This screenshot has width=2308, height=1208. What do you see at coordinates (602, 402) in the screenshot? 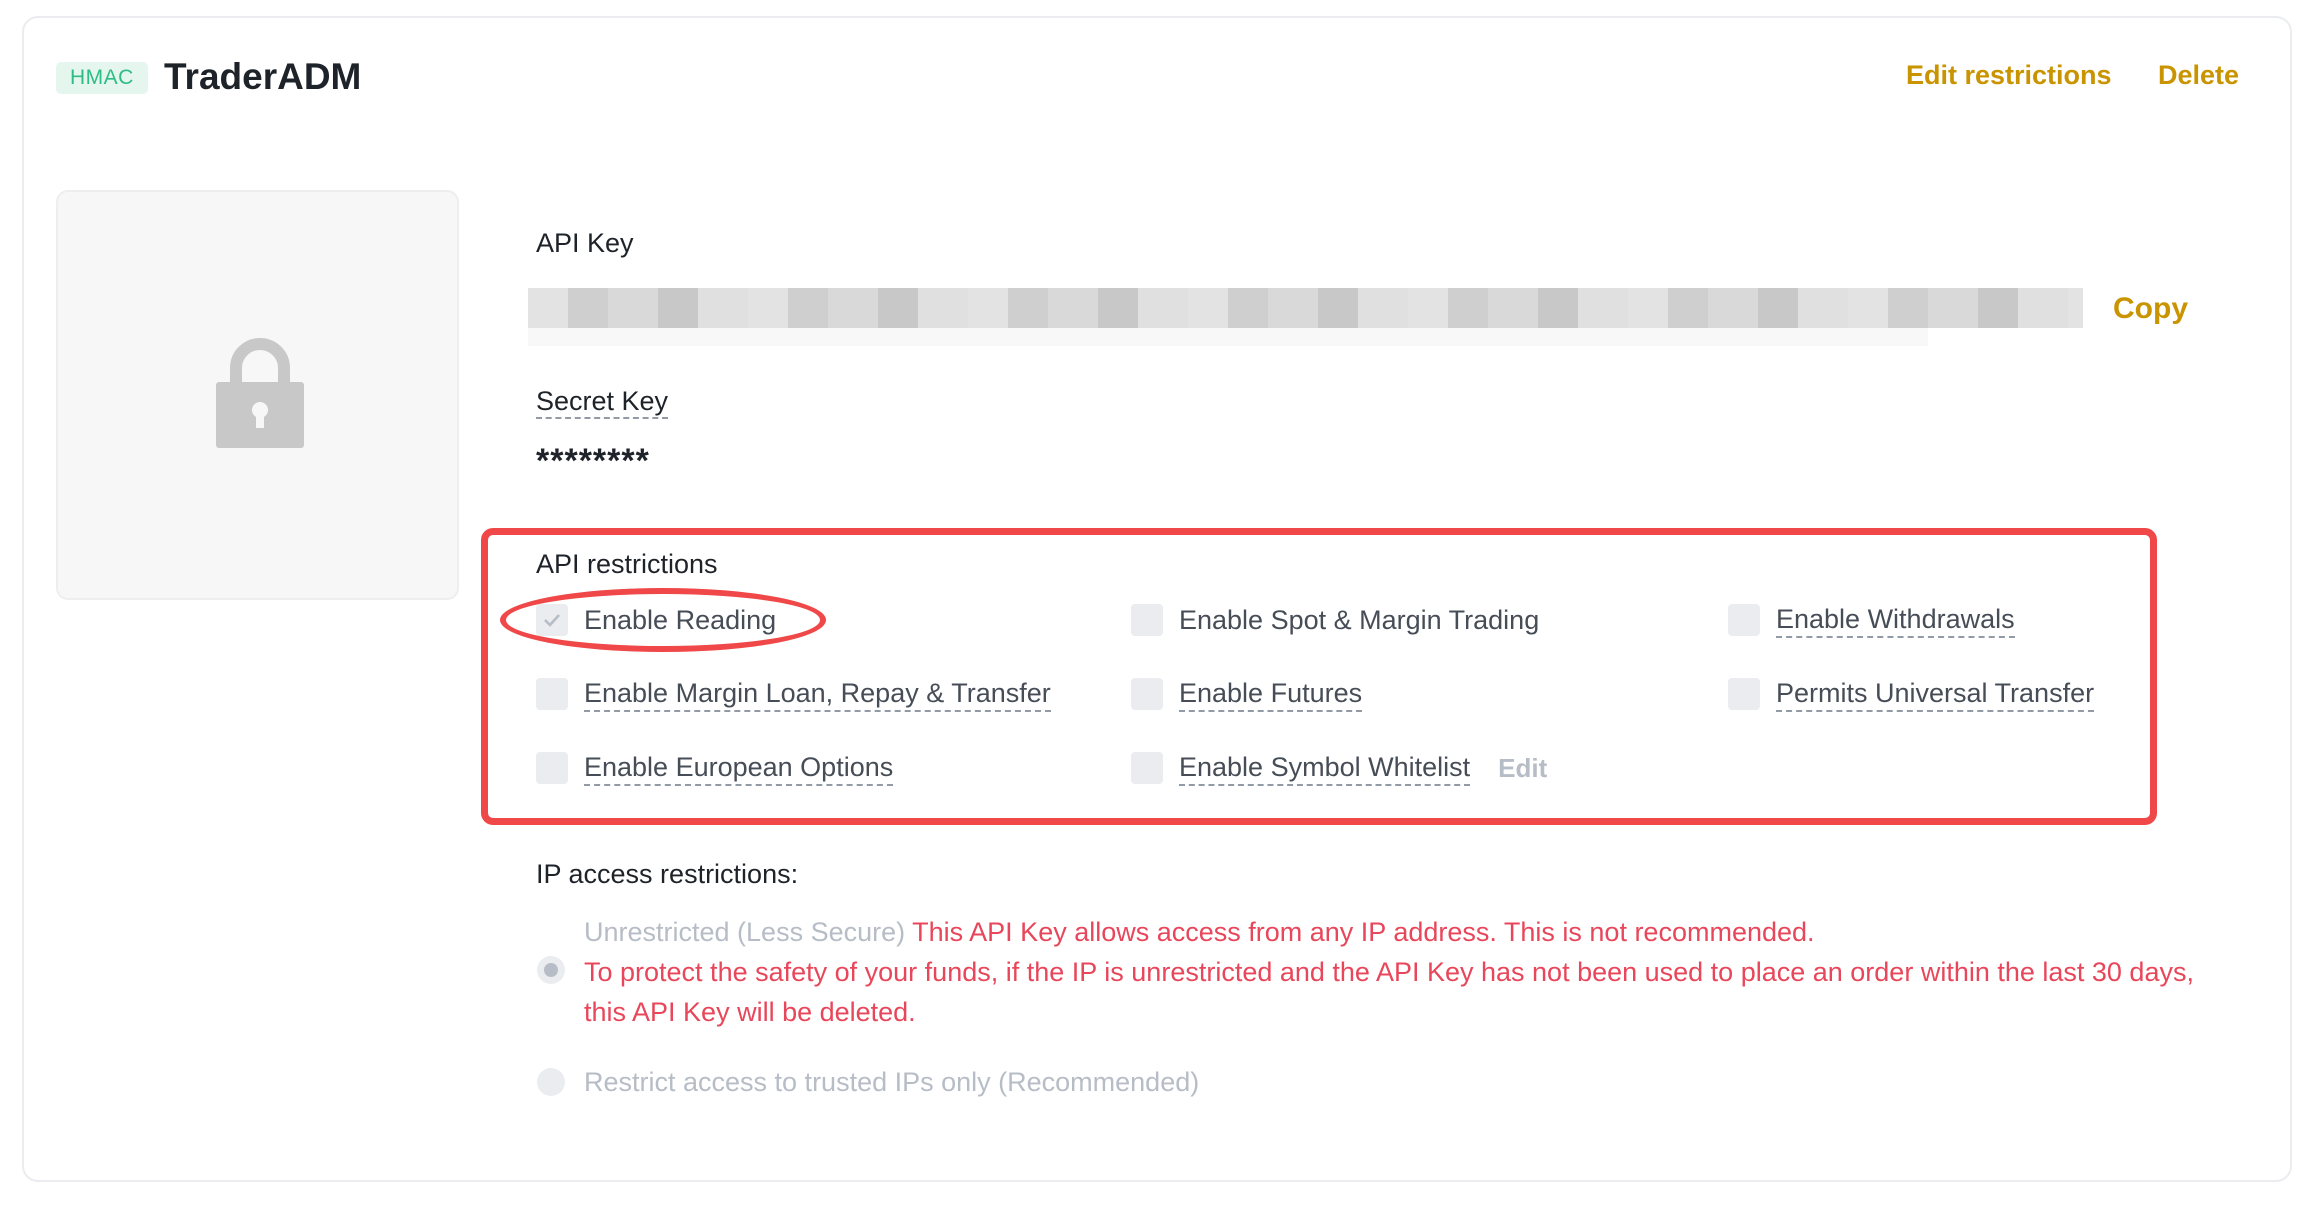
I see `secret-key-label: Secret Key` at bounding box center [602, 402].